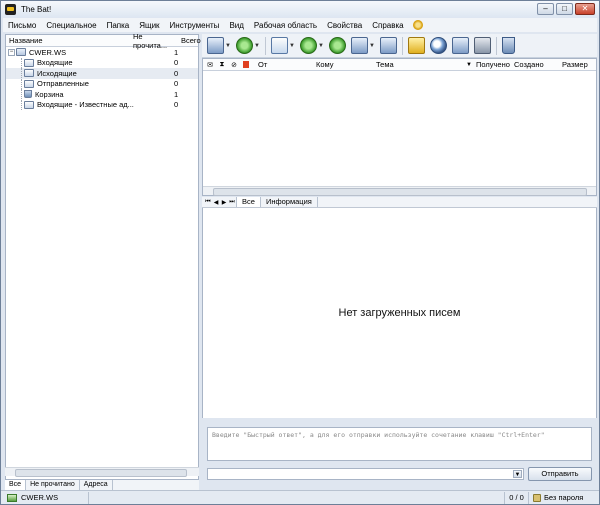 The width and height of the screenshot is (600, 505). What do you see at coordinates (234, 65) in the screenshot?
I see `paperclip-icon: ⊘` at bounding box center [234, 65].